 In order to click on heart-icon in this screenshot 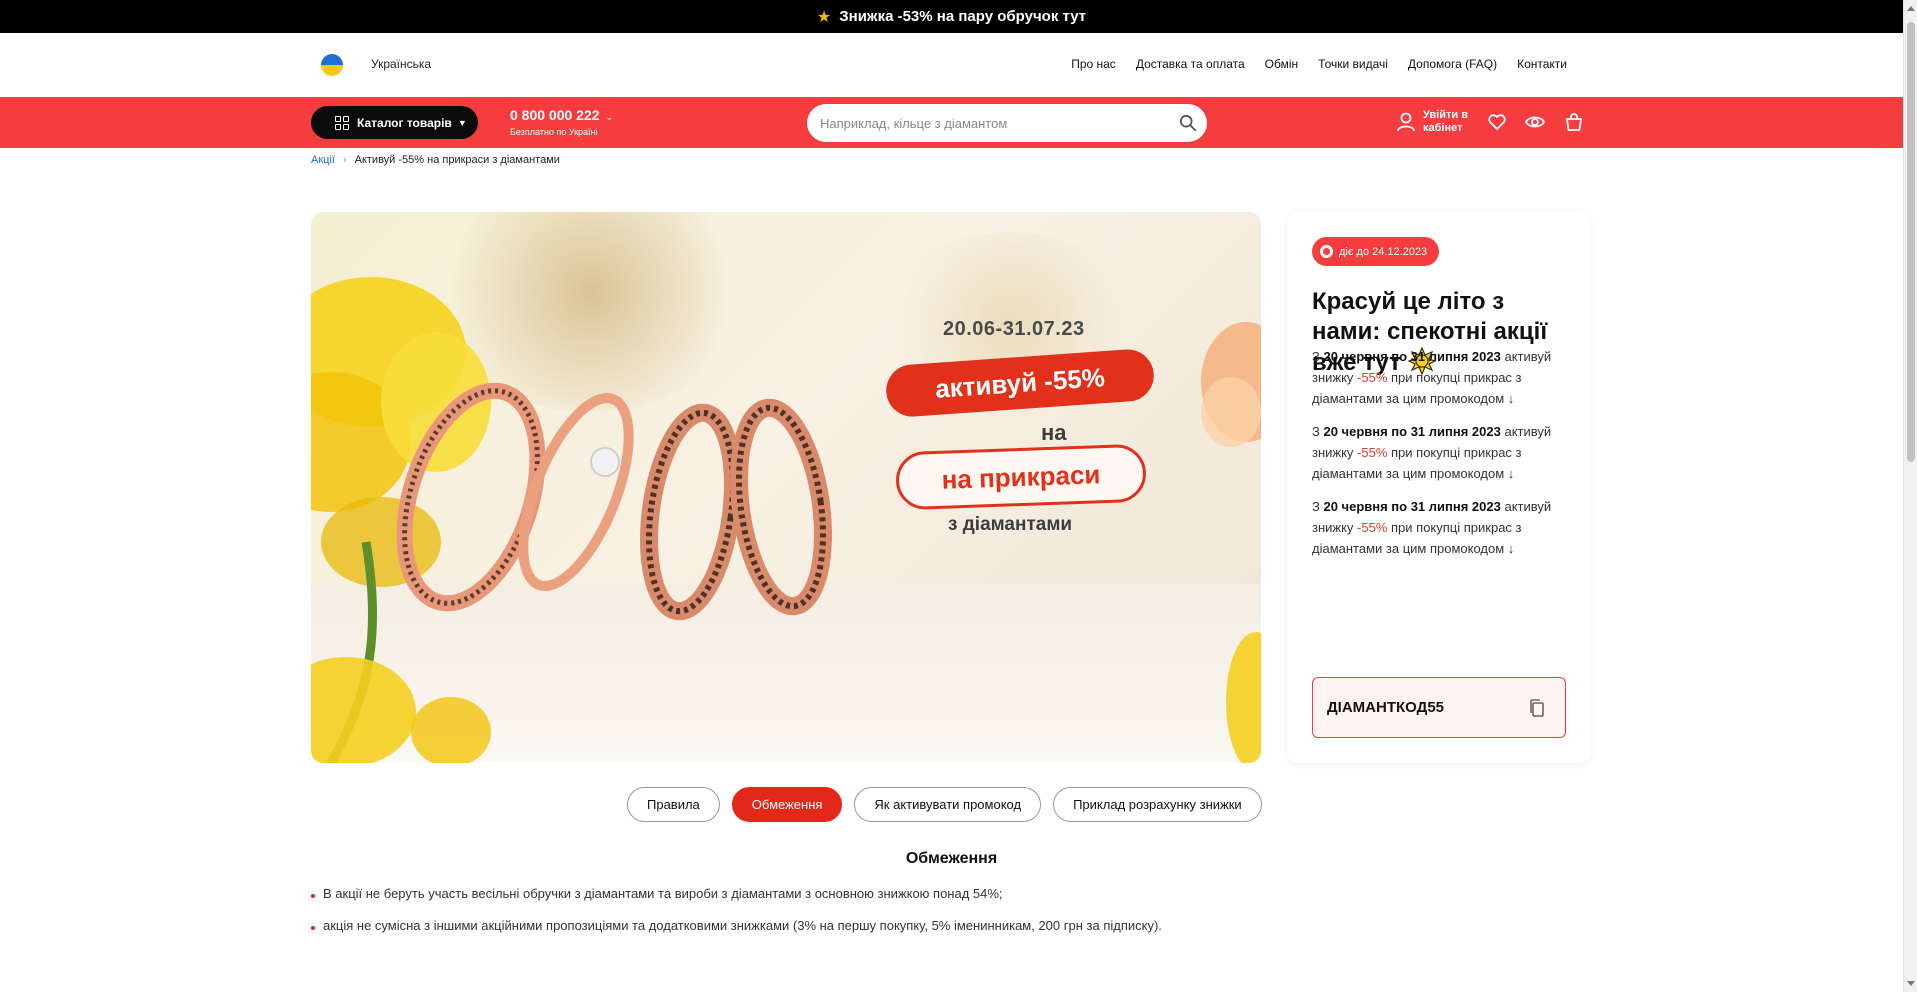, I will do `click(1497, 122)`.